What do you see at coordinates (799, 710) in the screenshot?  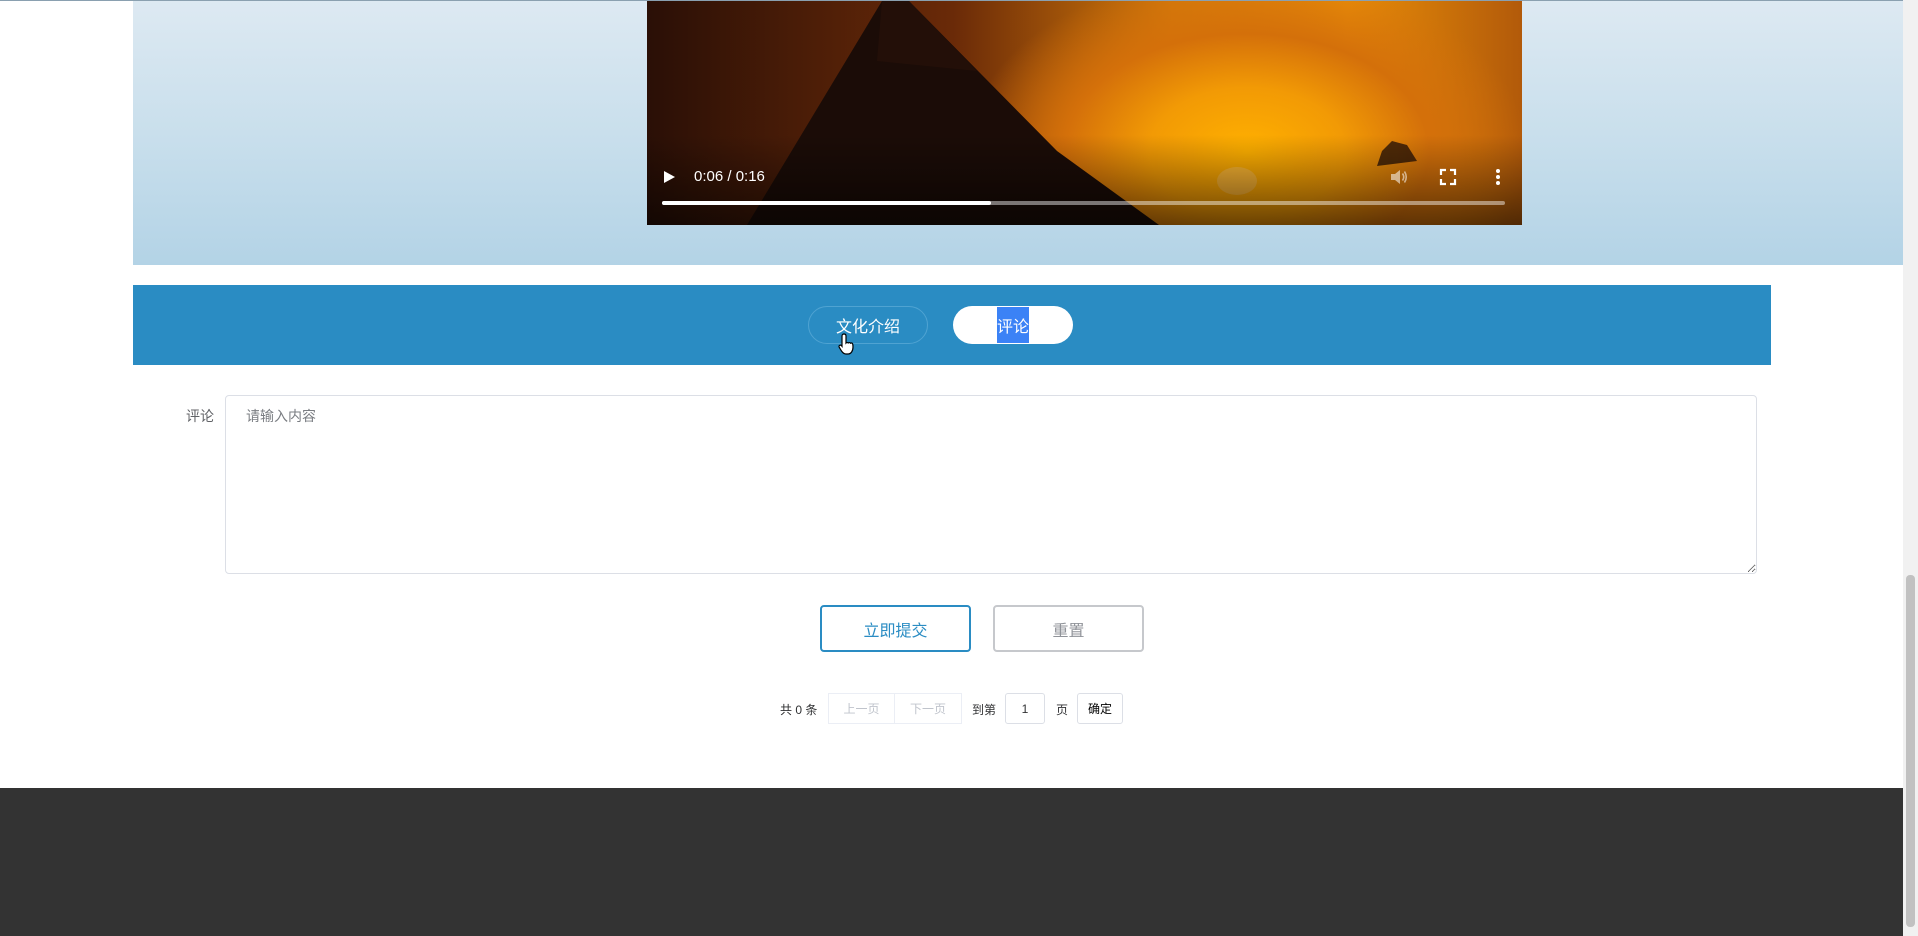 I see `pagination-total: 共 0 条` at bounding box center [799, 710].